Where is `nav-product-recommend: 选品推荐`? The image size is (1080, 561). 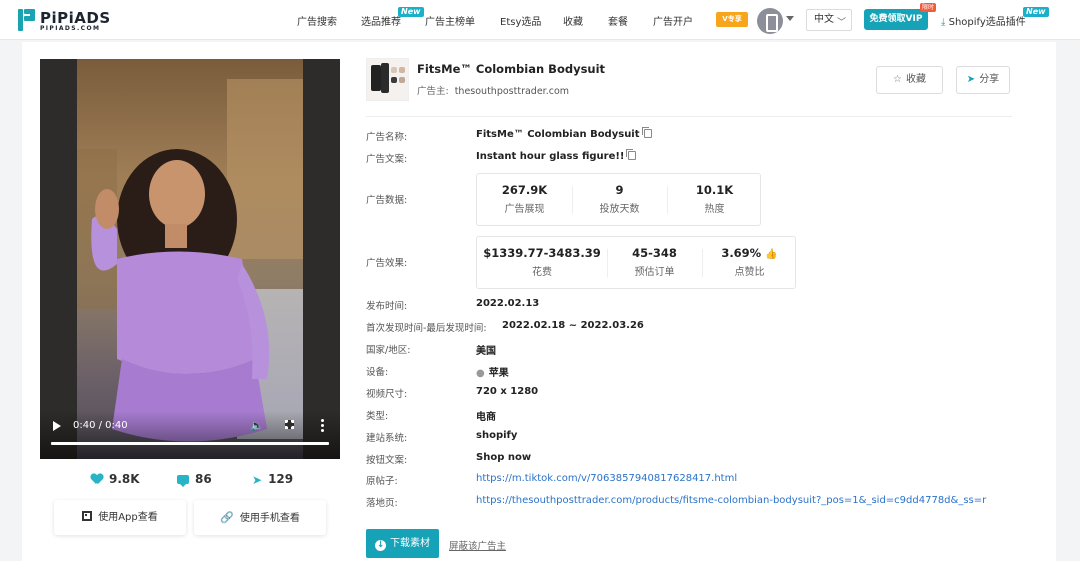 nav-product-recommend: 选品推荐 is located at coordinates (381, 20).